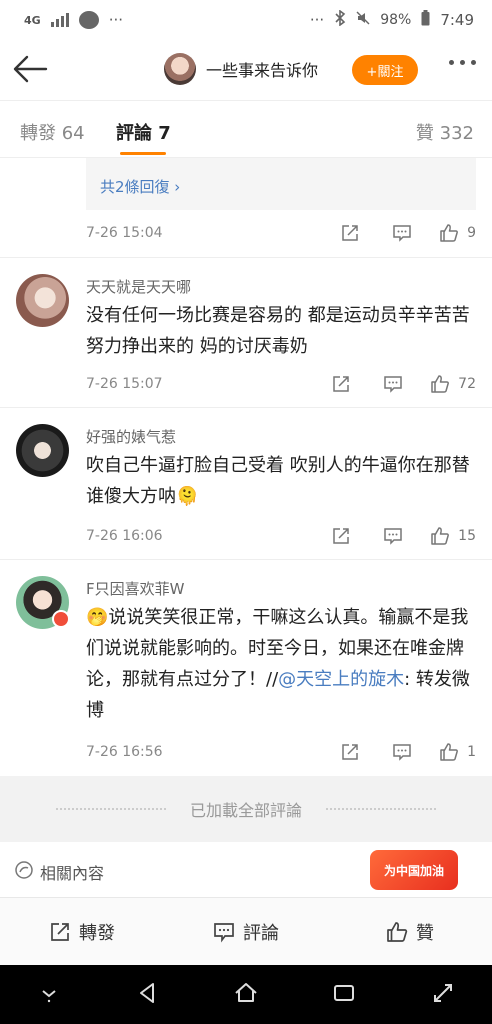  I want to click on comment-icon, so click(224, 932).